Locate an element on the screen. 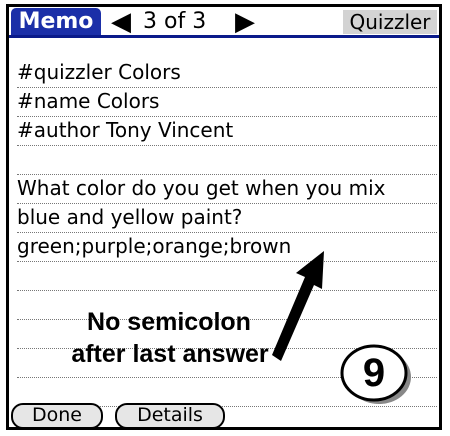  memo-line: #quizzler Colors is located at coordinates (227, 73).